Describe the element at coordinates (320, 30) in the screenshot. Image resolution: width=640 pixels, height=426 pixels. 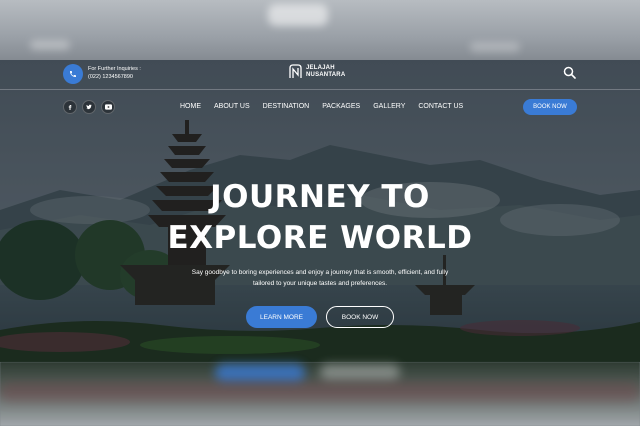
I see `blurred-background-top` at that location.